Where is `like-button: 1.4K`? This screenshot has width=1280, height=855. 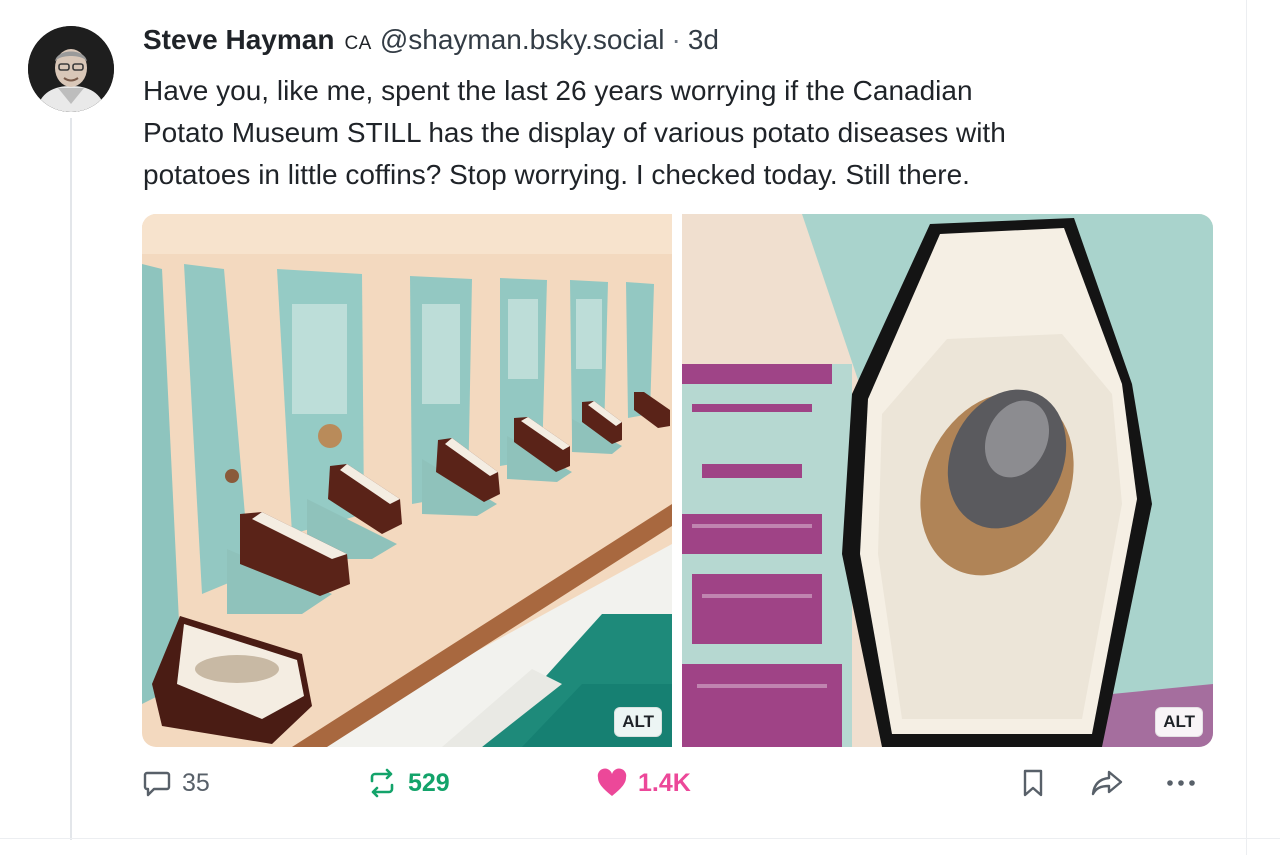 like-button: 1.4K is located at coordinates (643, 783).